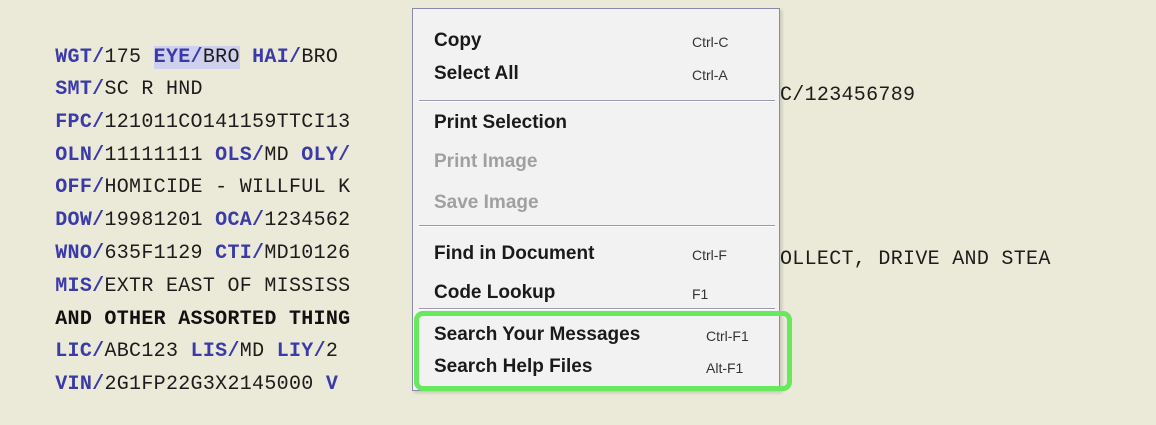 This screenshot has width=1156, height=425. Describe the element at coordinates (458, 40) in the screenshot. I see `menu-item-label: Copy` at that location.